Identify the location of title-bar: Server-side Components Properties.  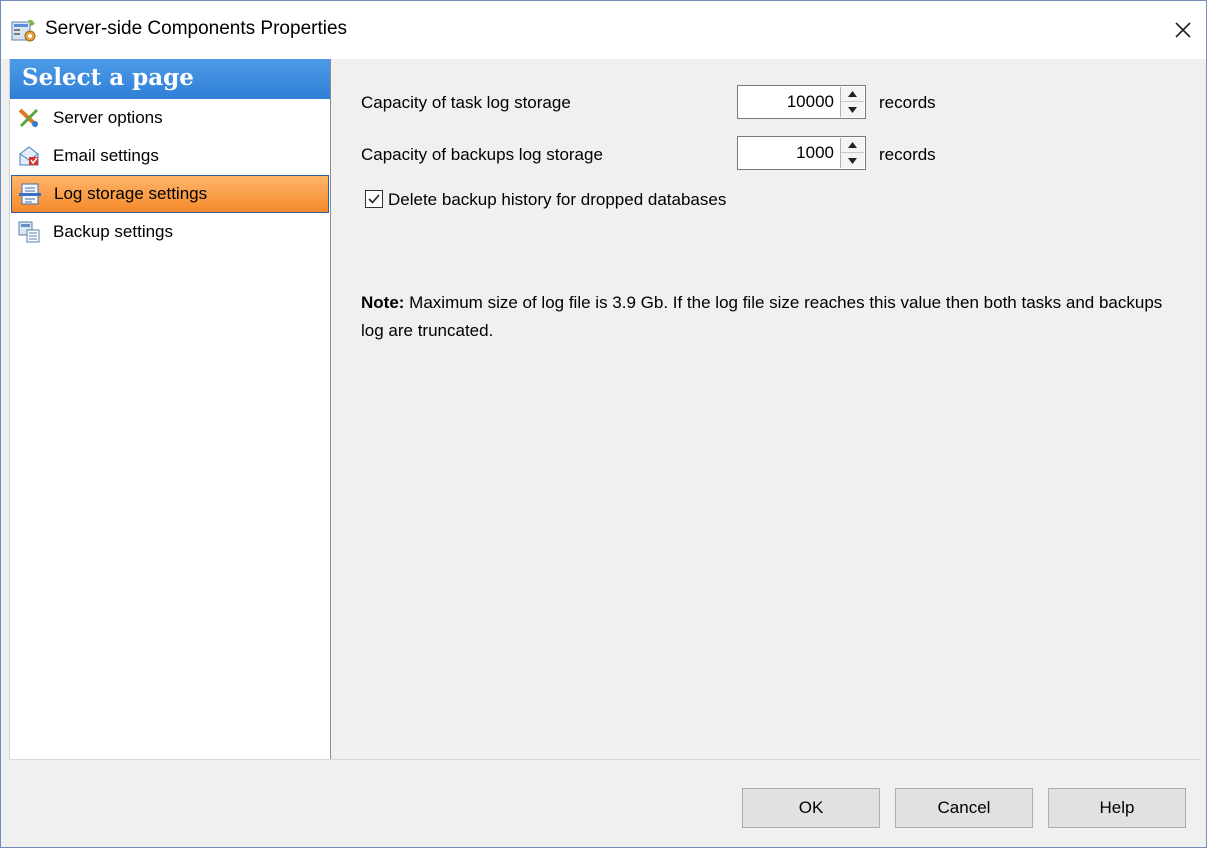
(603, 30).